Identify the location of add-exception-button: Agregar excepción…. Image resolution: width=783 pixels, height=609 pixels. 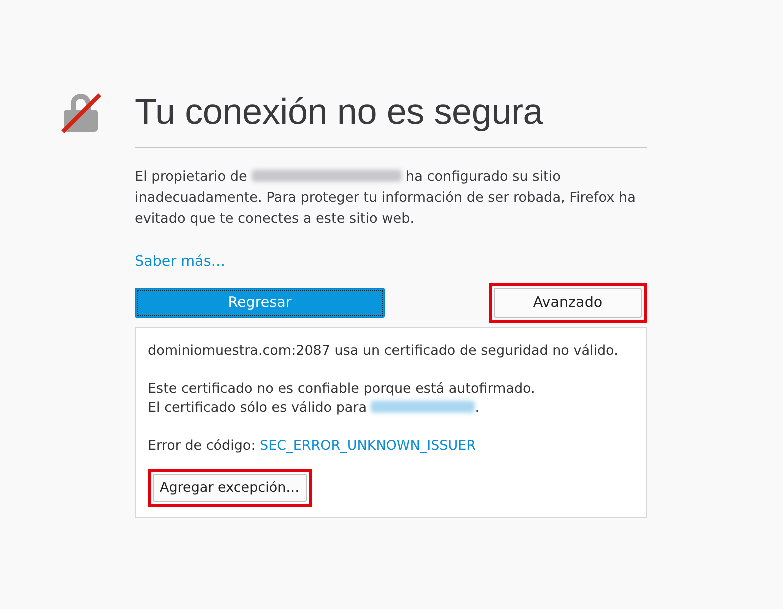
(230, 488).